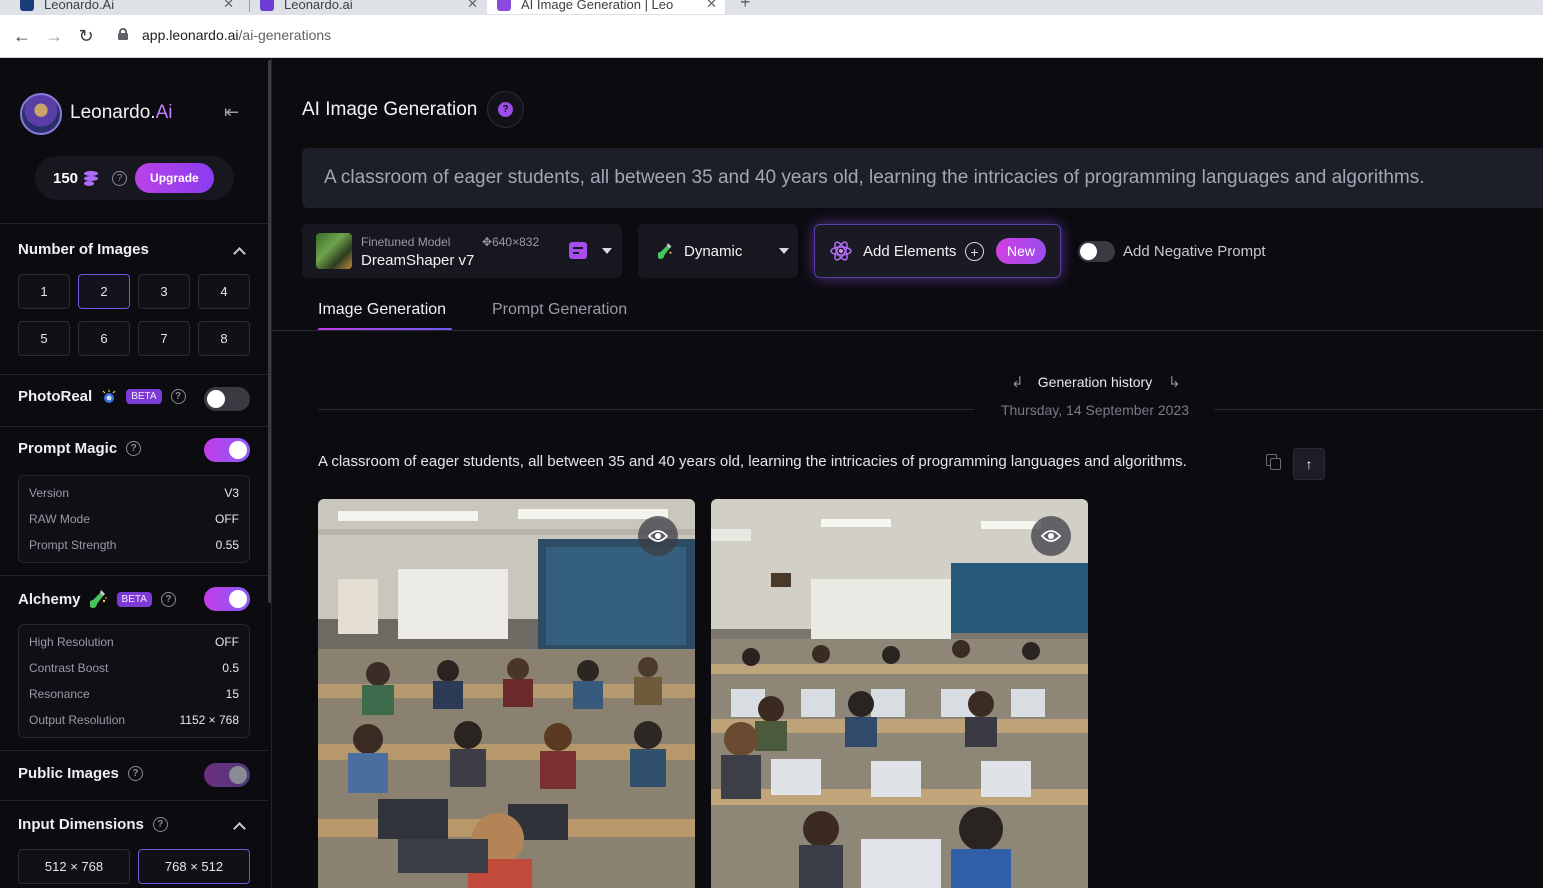 This screenshot has width=1543, height=888. I want to click on image-count-option-selected: 2, so click(104, 291).